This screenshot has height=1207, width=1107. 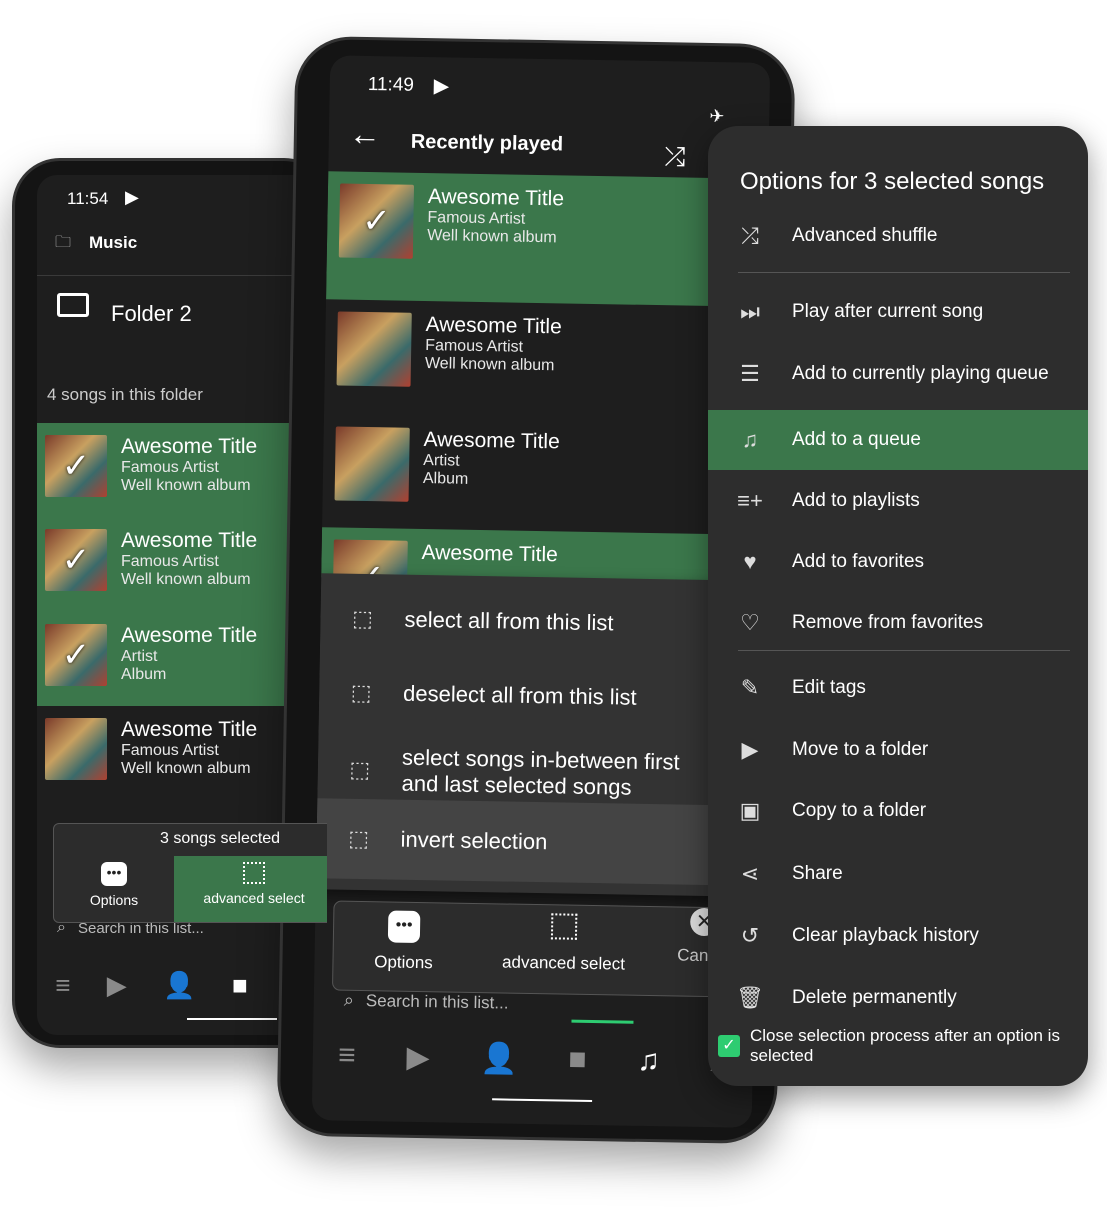 I want to click on option-clear-playback-history: ↺ Clear playback history, so click(x=898, y=936).